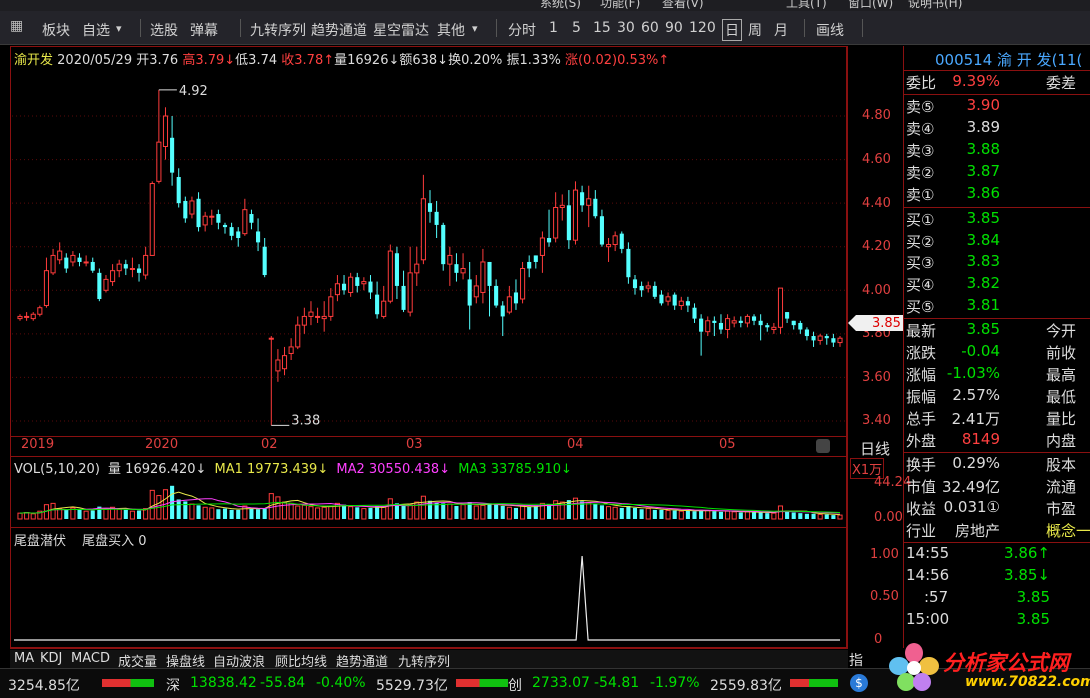 The height and width of the screenshot is (698, 1090). What do you see at coordinates (1027, 575) in the screenshot?
I see `tick-price: 3.85↓` at bounding box center [1027, 575].